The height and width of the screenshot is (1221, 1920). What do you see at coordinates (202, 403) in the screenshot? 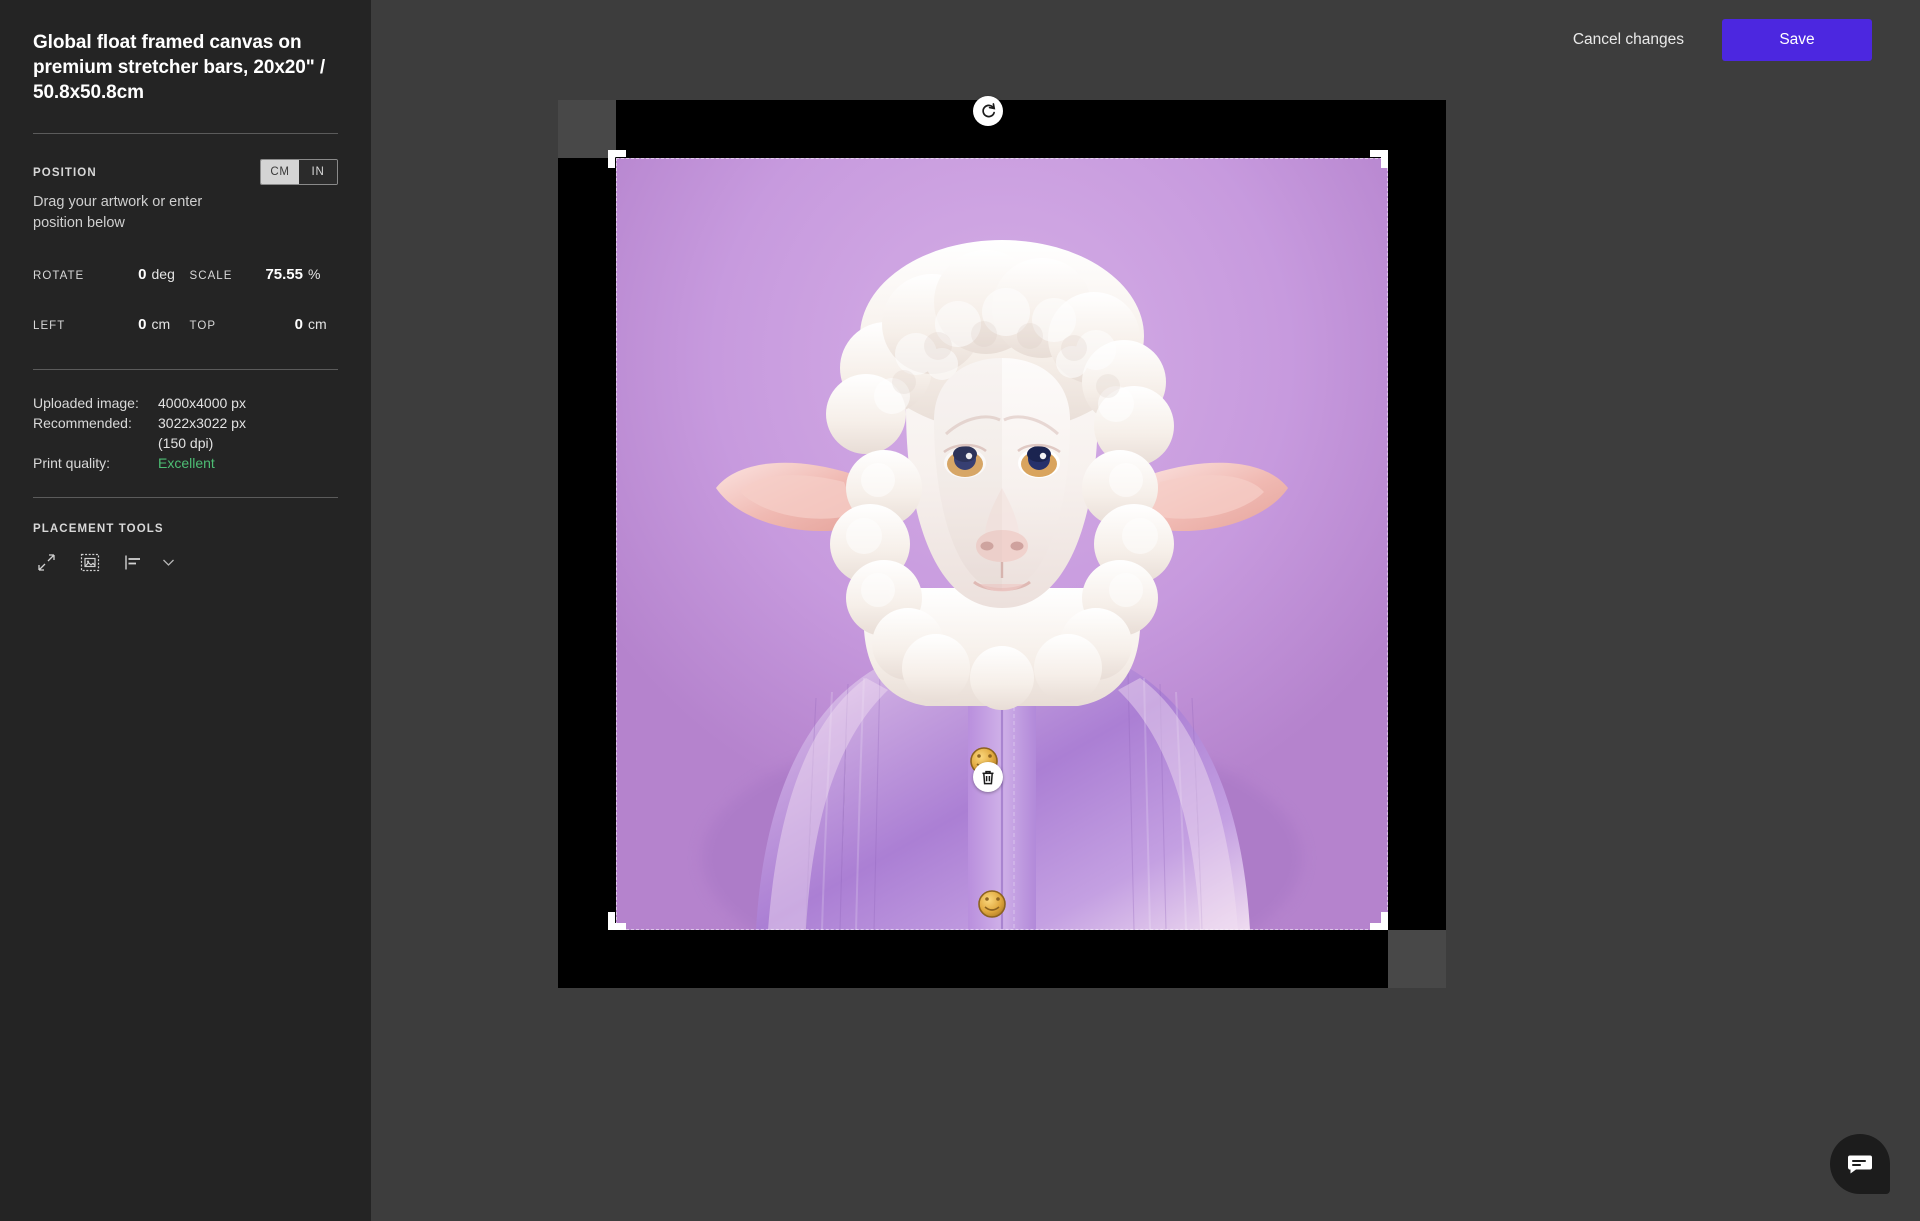
I see `uploaded-image-value: 4000x4000 px` at bounding box center [202, 403].